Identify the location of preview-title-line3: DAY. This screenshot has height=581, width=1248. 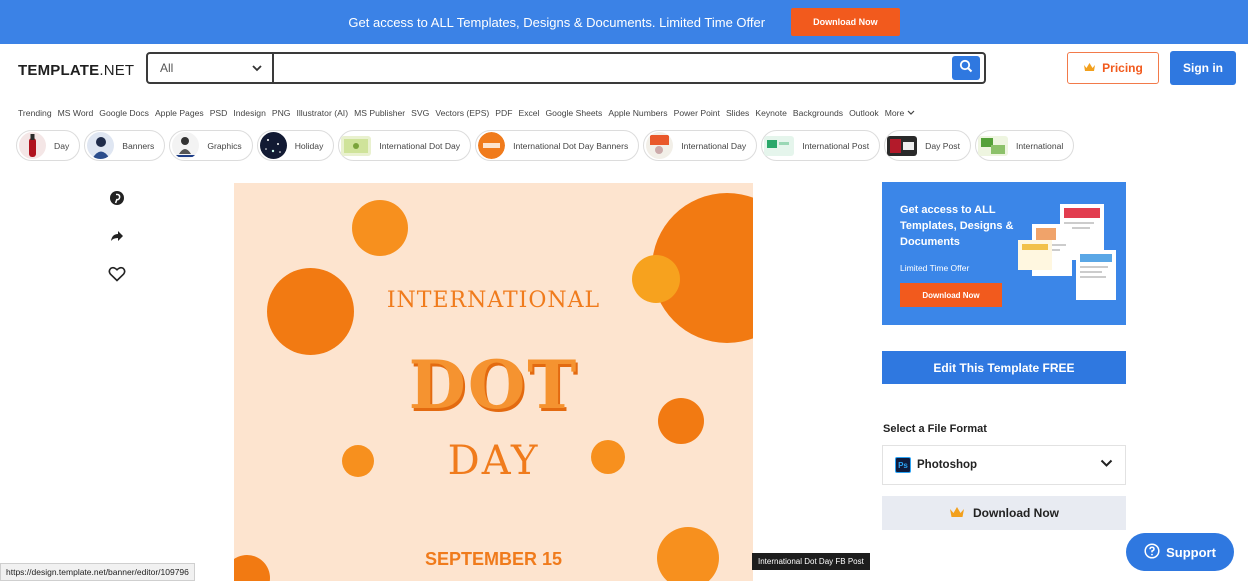
(493, 461).